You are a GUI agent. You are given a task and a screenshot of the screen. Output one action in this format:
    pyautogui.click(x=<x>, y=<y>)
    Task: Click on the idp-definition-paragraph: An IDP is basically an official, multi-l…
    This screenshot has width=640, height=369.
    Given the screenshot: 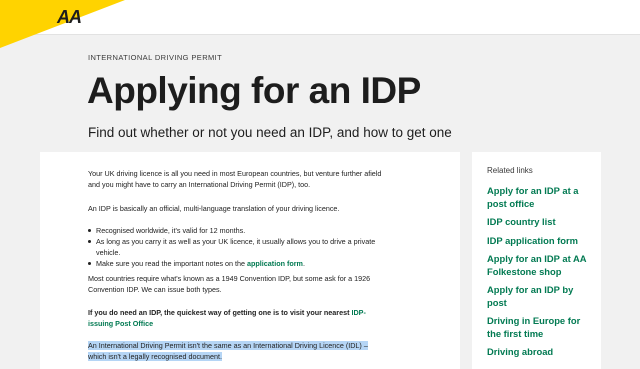 What is the action you would take?
    pyautogui.click(x=214, y=208)
    